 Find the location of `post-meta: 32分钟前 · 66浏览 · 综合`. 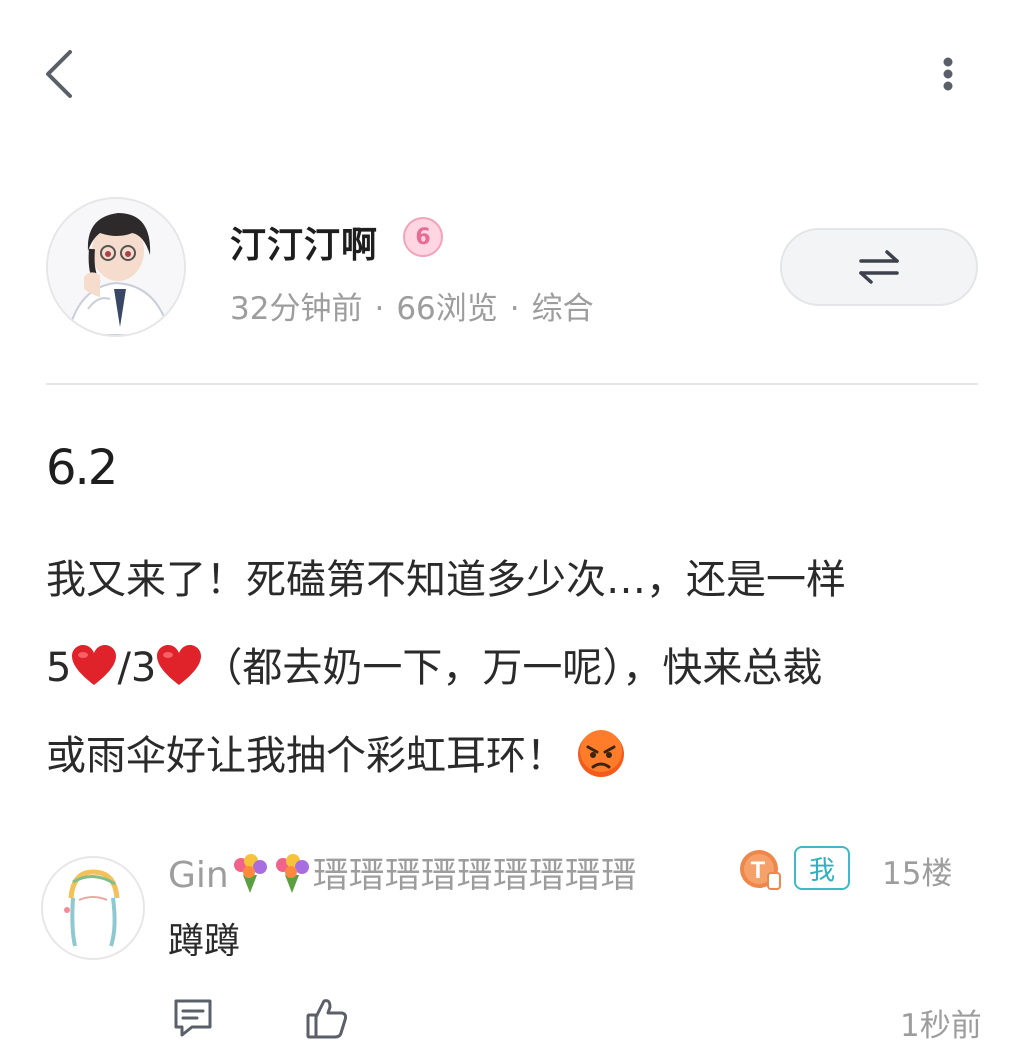

post-meta: 32分钟前 · 66浏览 · 综合 is located at coordinates (412, 305).